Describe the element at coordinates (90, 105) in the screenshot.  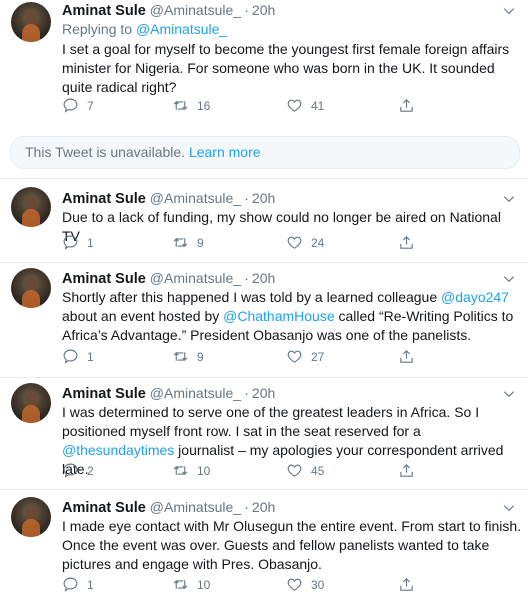
I see `reply-count: 7` at that location.